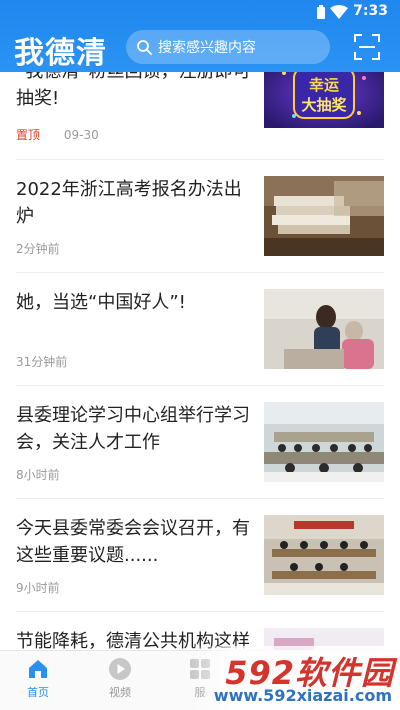 The width and height of the screenshot is (400, 710). I want to click on news-title: “我德清”粉丝回馈，注册即可抽奖!, so click(133, 90).